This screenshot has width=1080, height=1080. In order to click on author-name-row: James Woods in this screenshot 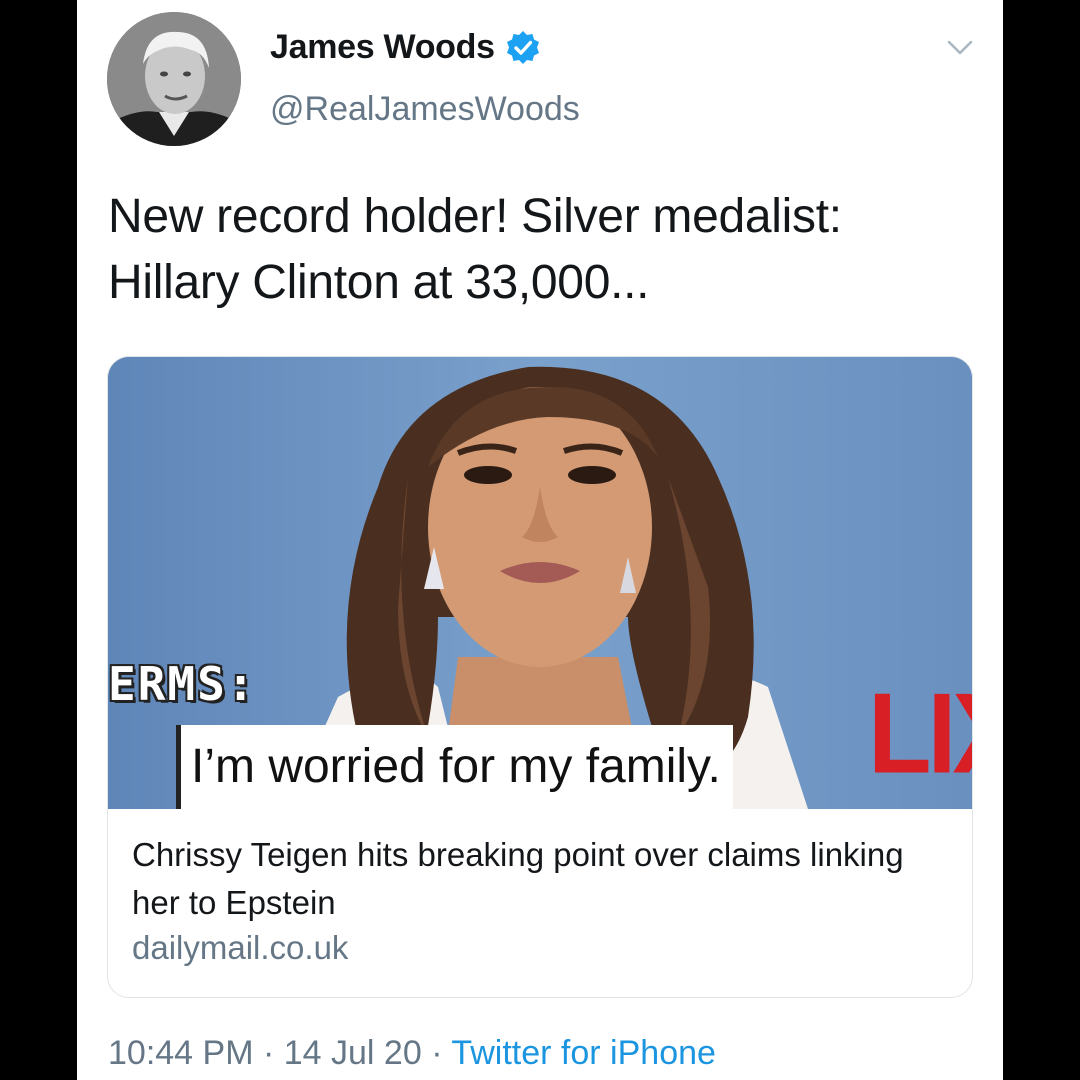, I will do `click(405, 47)`.